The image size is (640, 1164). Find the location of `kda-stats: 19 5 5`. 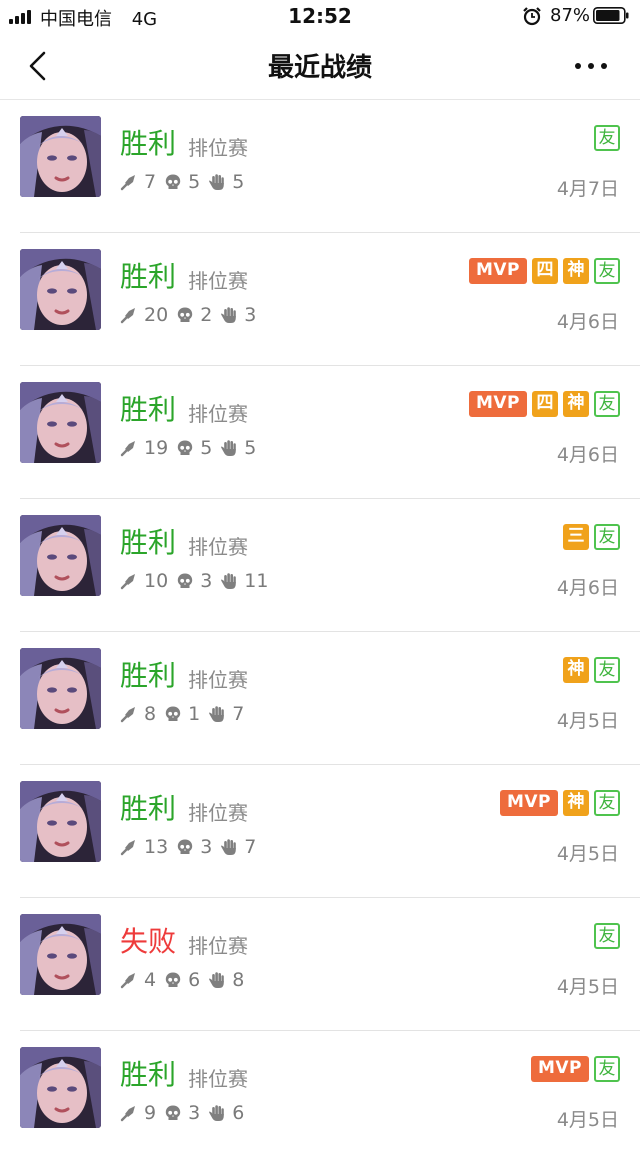

kda-stats: 19 5 5 is located at coordinates (192, 448).